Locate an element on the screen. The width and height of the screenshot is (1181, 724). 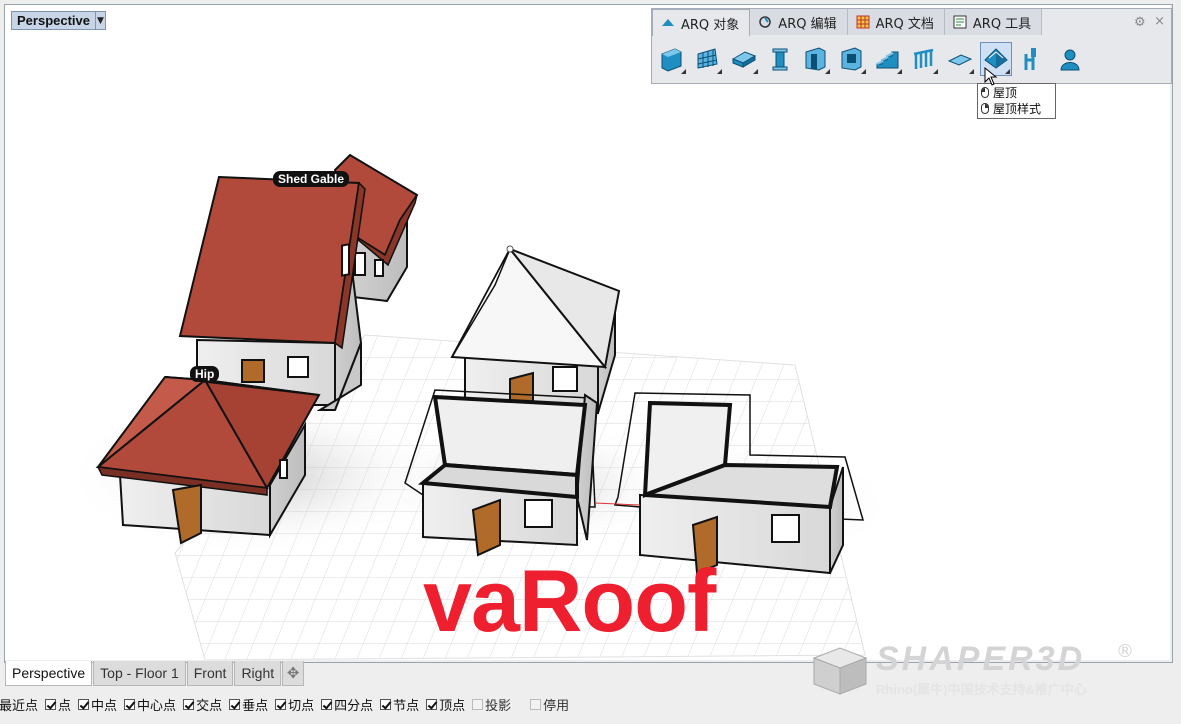
label-shed-gable: Shed Gable is located at coordinates (311, 179).